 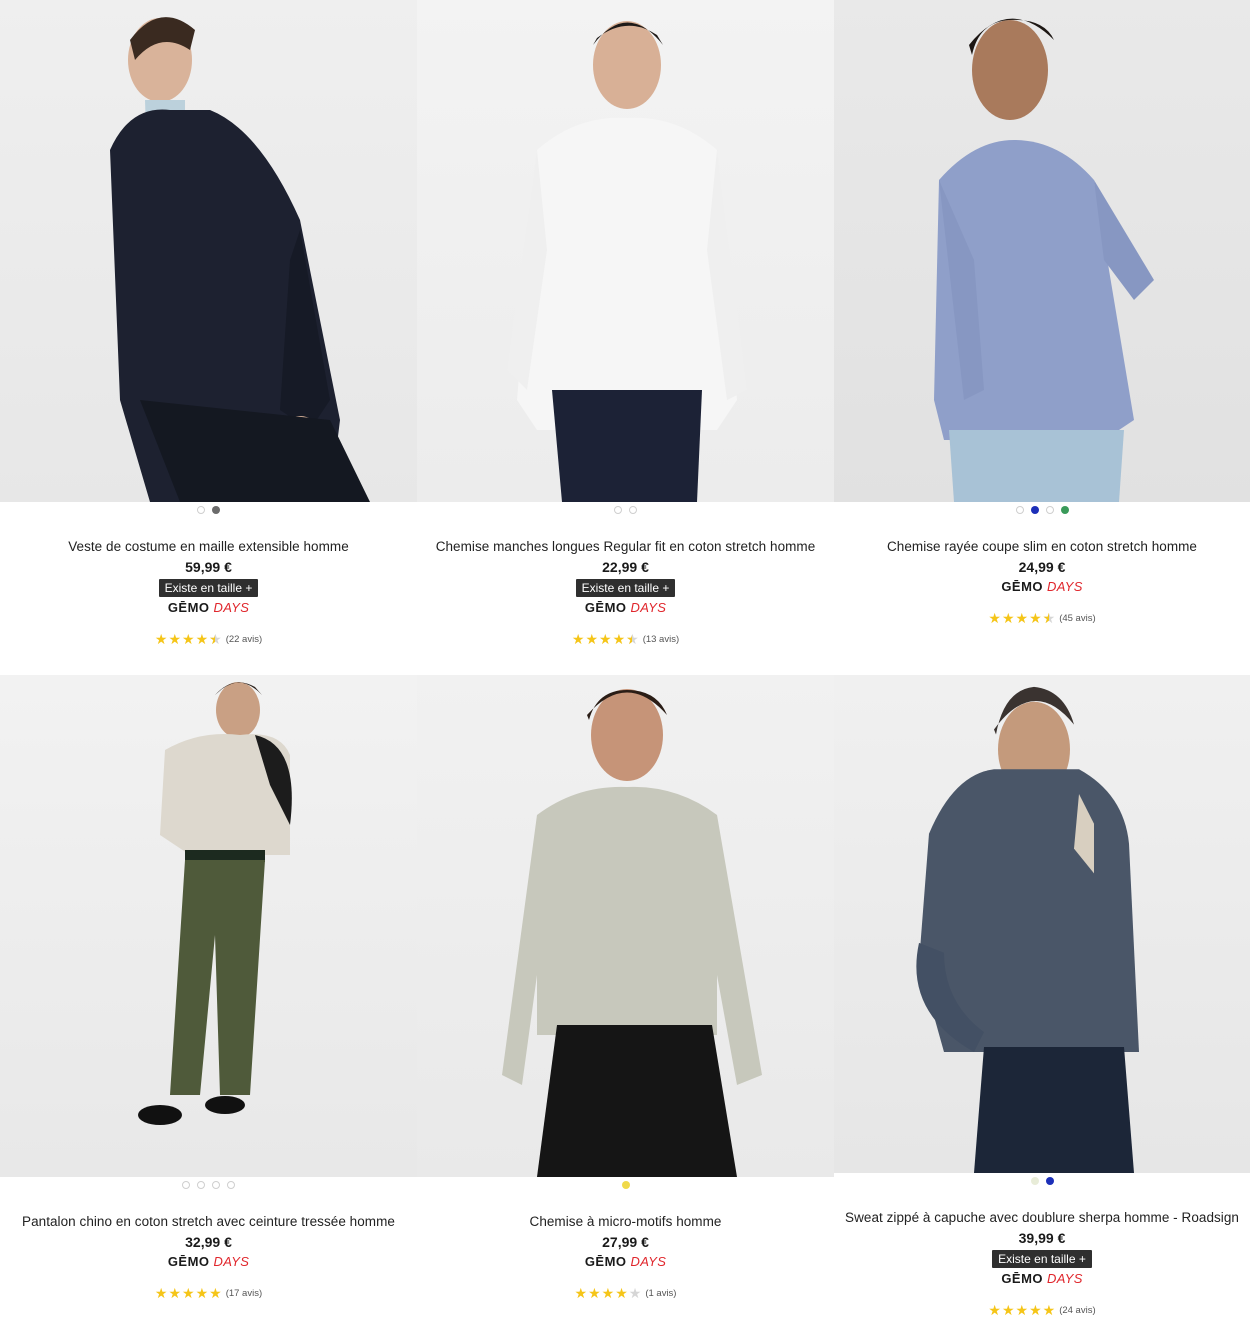 I want to click on product-rating: ★ ★ ★ ★ ★ (1 avis), so click(x=626, y=1293).